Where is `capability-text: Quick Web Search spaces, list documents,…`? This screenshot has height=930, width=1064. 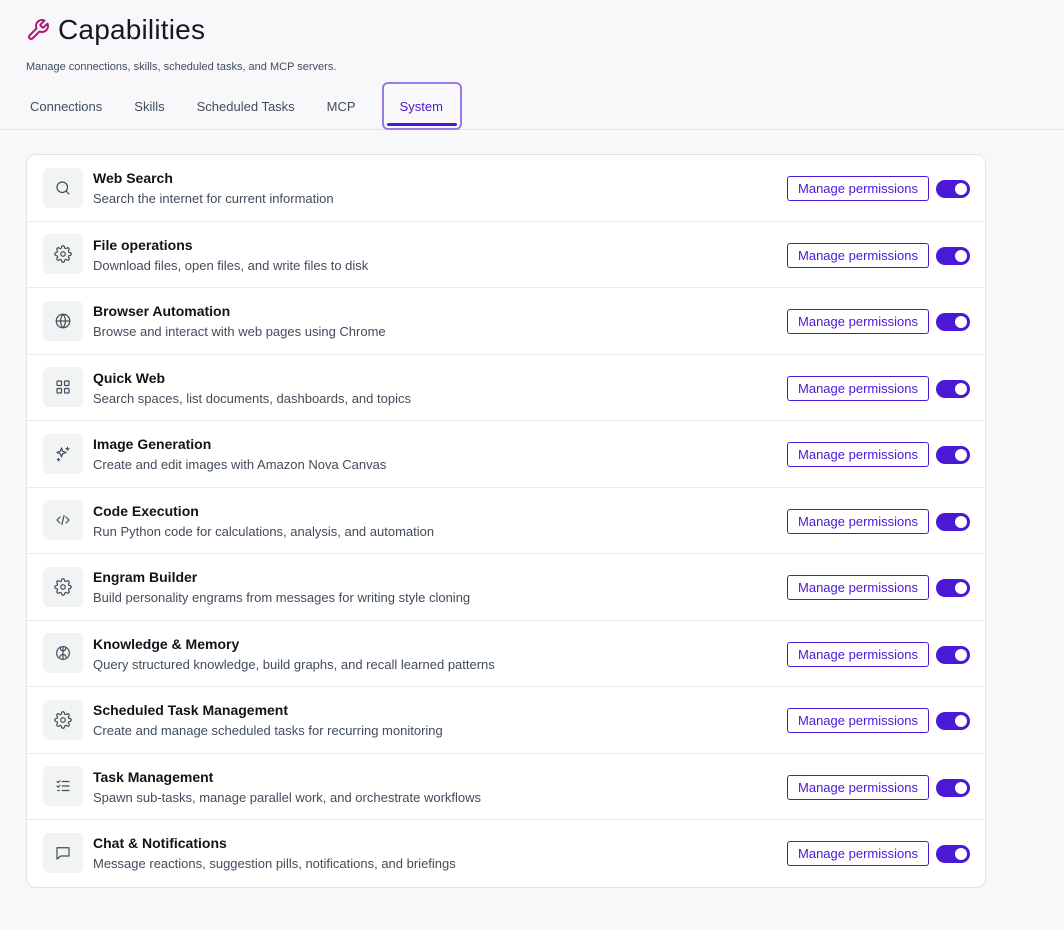
capability-text: Quick Web Search spaces, list documents,… is located at coordinates (252, 388).